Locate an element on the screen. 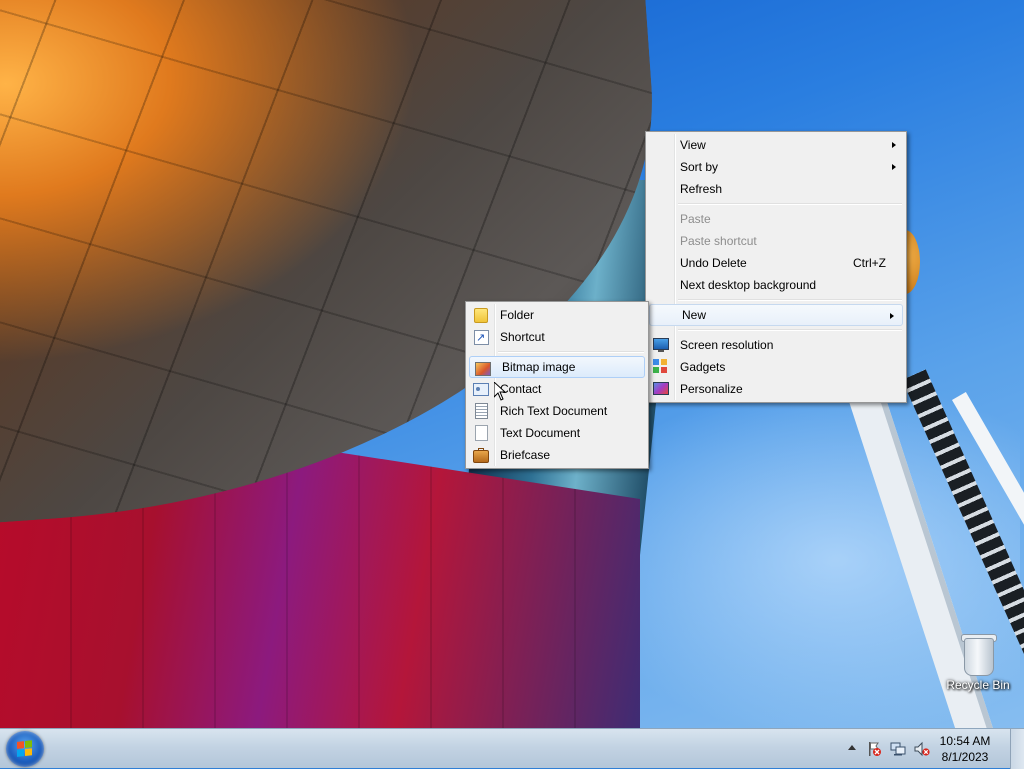  menu-item-label: Shortcut is located at coordinates (522, 337).